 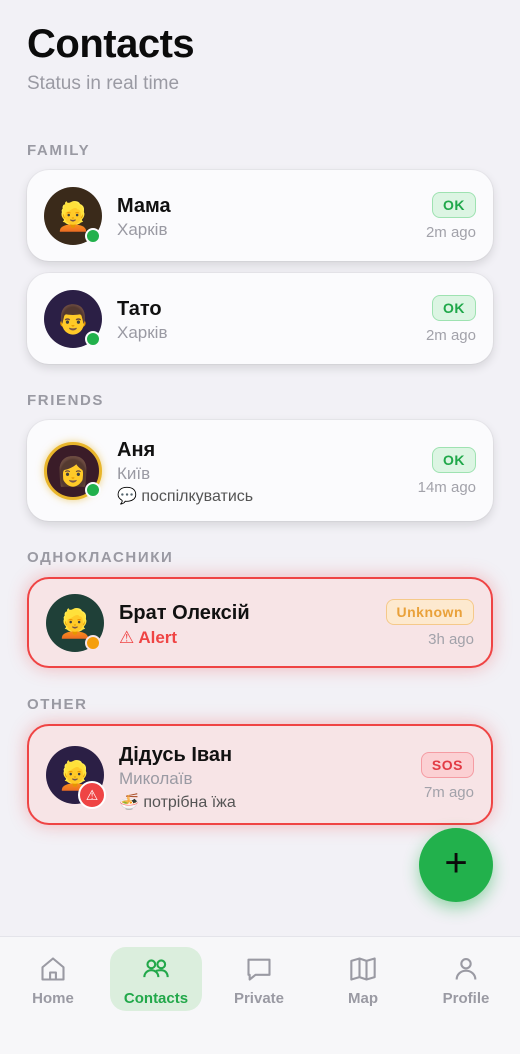 I want to click on plus-icon: +, so click(x=456, y=863).